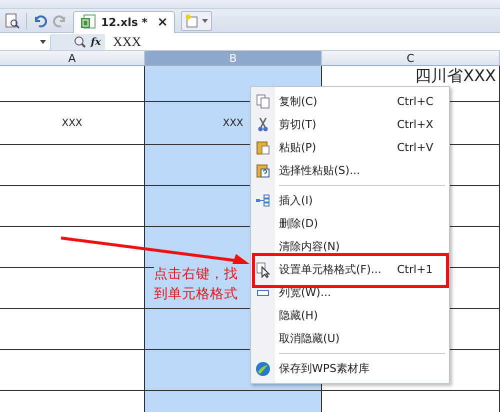  I want to click on menu-item: 隐藏(H), so click(350, 315).